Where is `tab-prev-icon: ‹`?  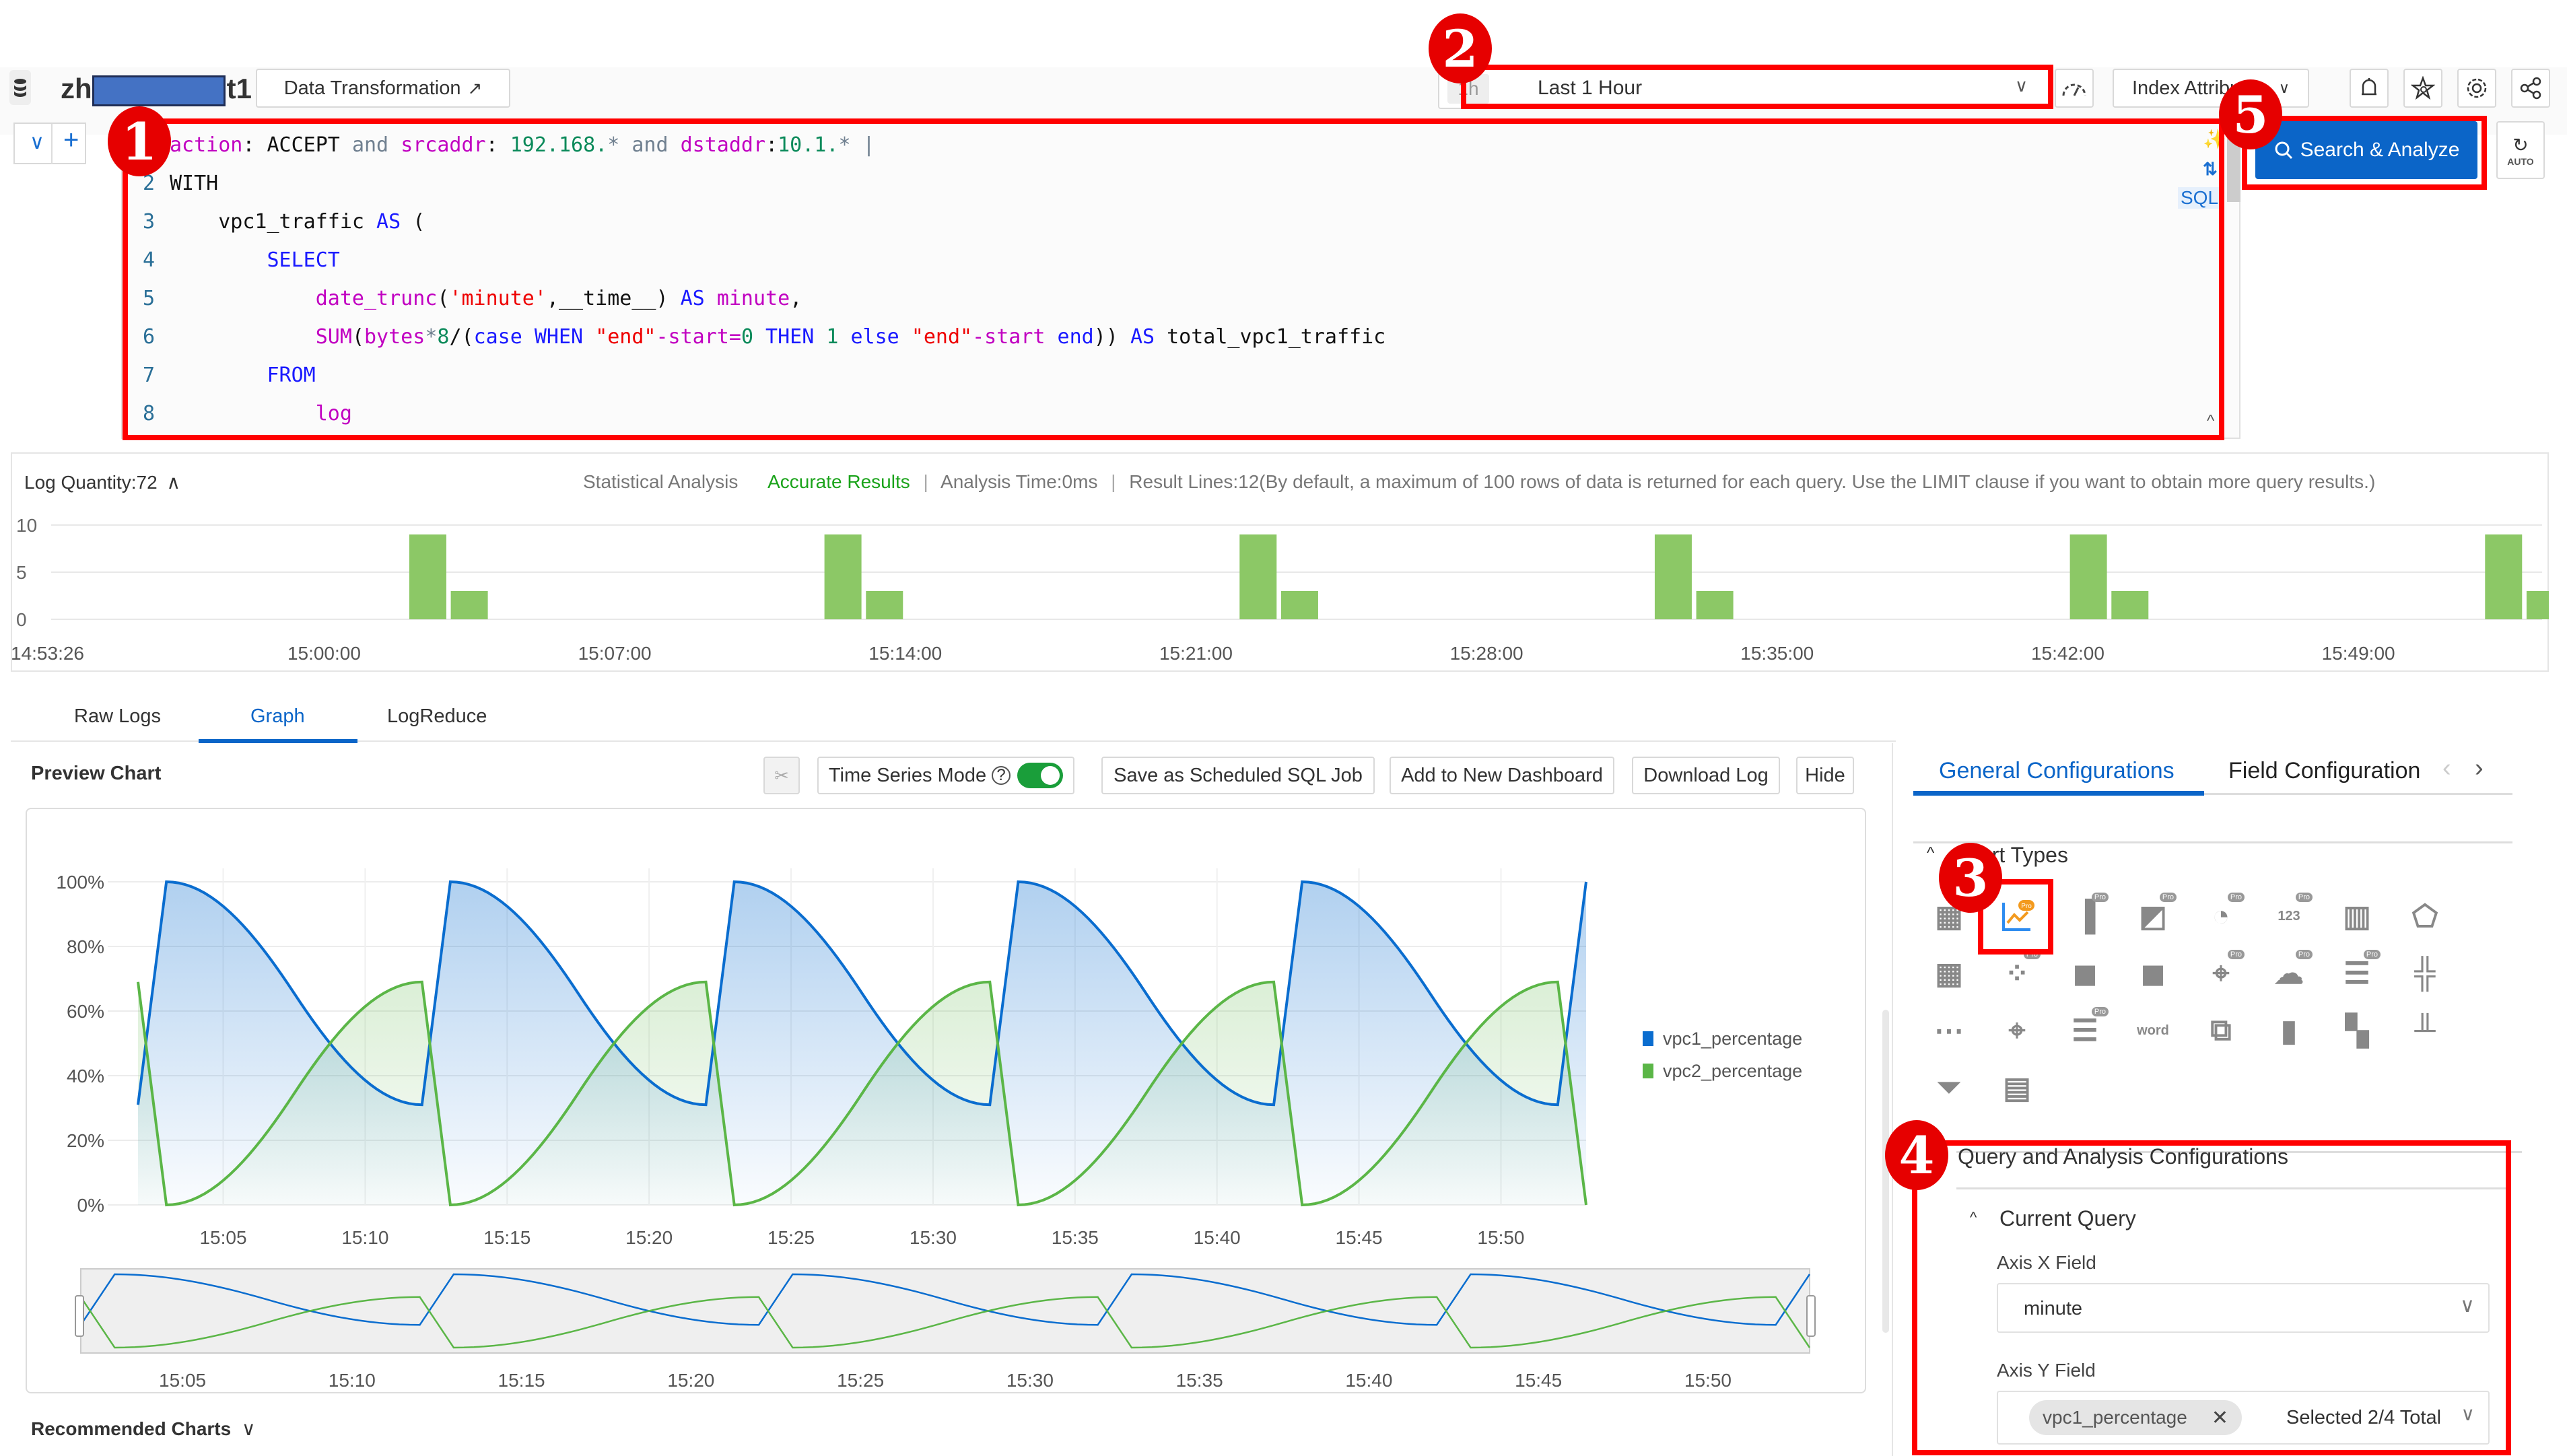
tab-prev-icon: ‹ is located at coordinates (2446, 768).